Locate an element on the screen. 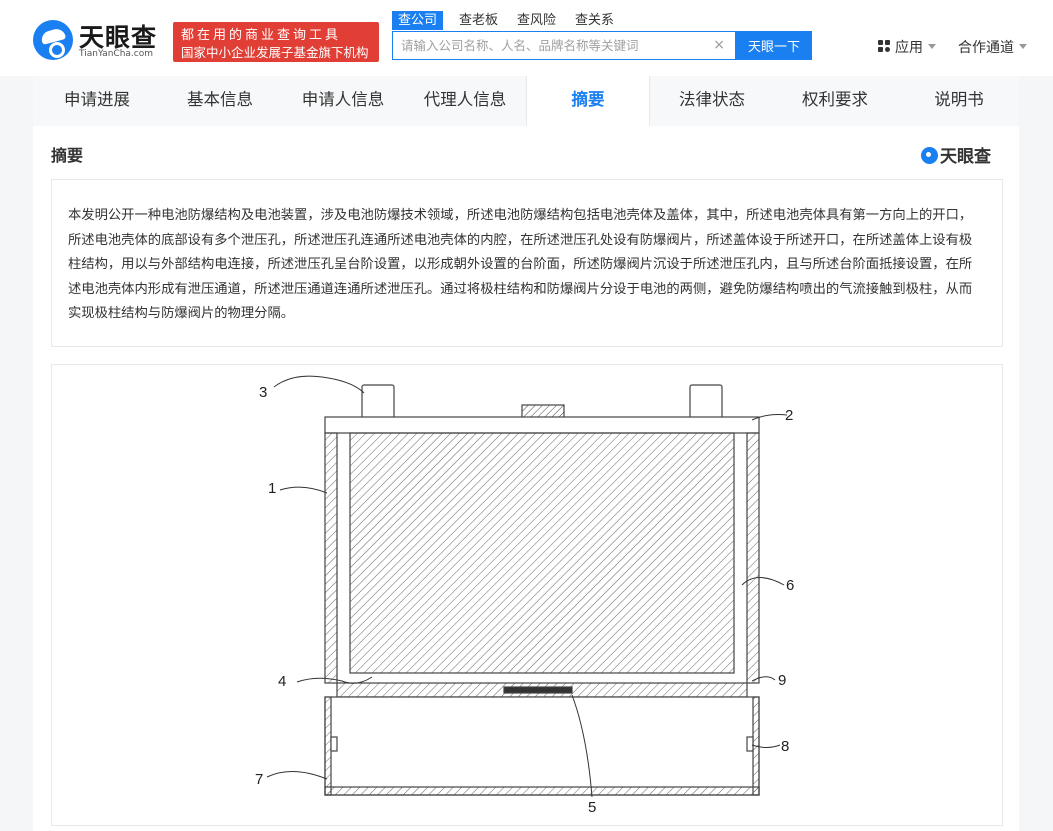 The width and height of the screenshot is (1053, 831). callout-1: 1 is located at coordinates (272, 488).